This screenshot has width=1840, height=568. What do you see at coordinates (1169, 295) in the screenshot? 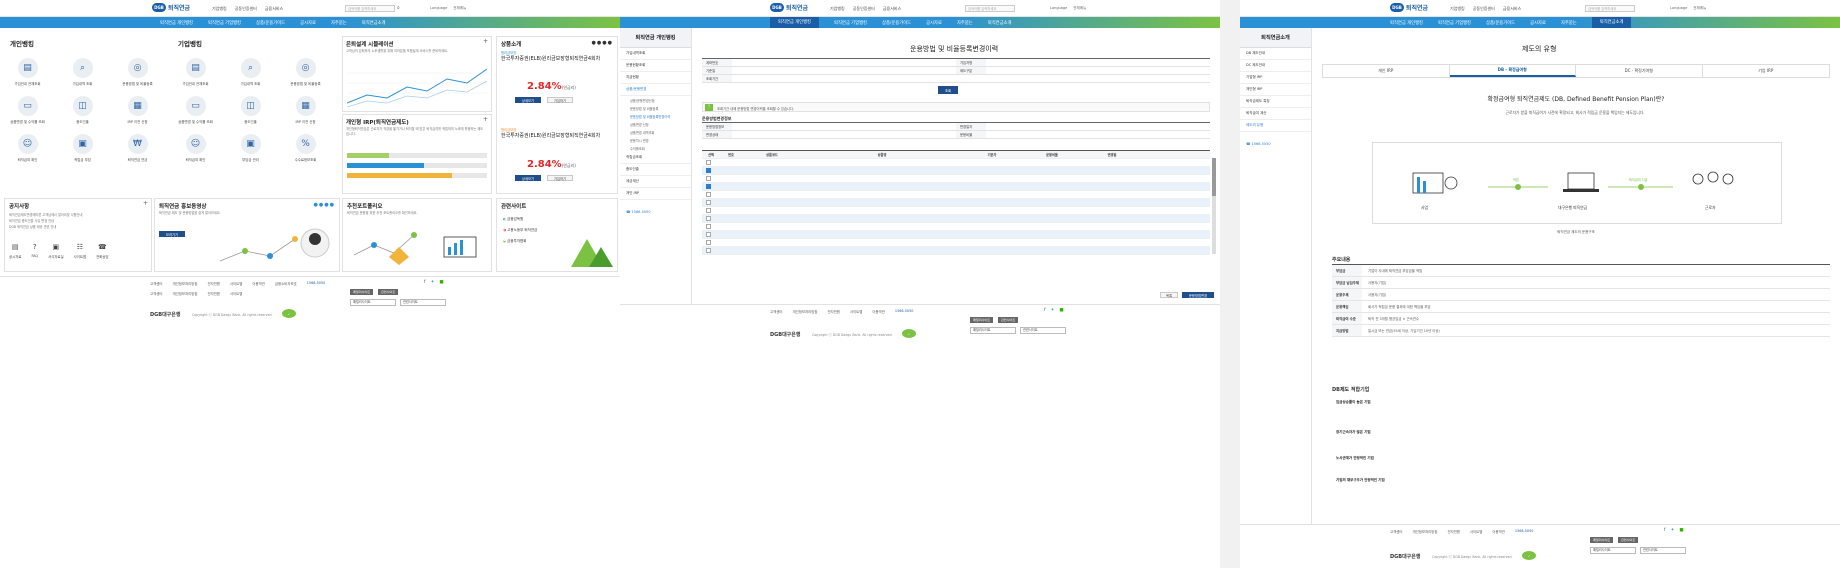
I see `list-button: 목록` at bounding box center [1169, 295].